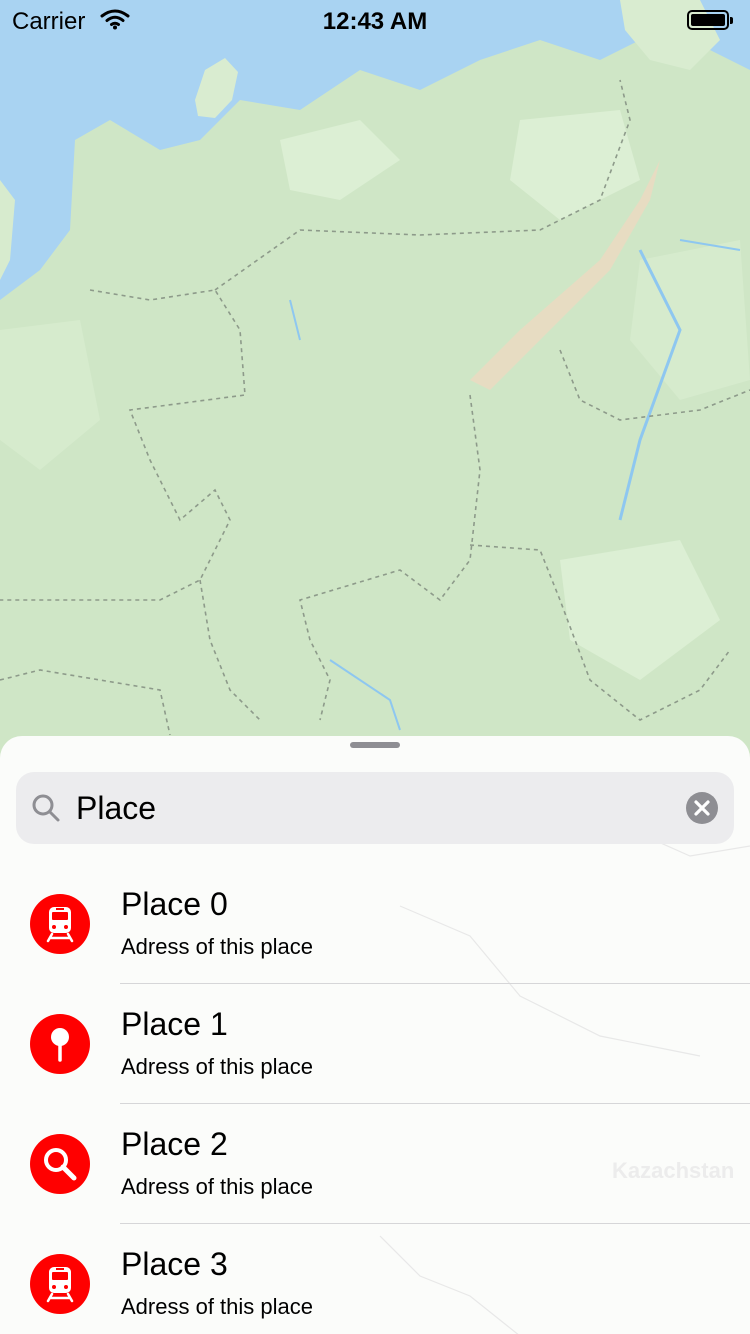 The width and height of the screenshot is (750, 1334). I want to click on list-item-title: Place 3, so click(174, 1264).